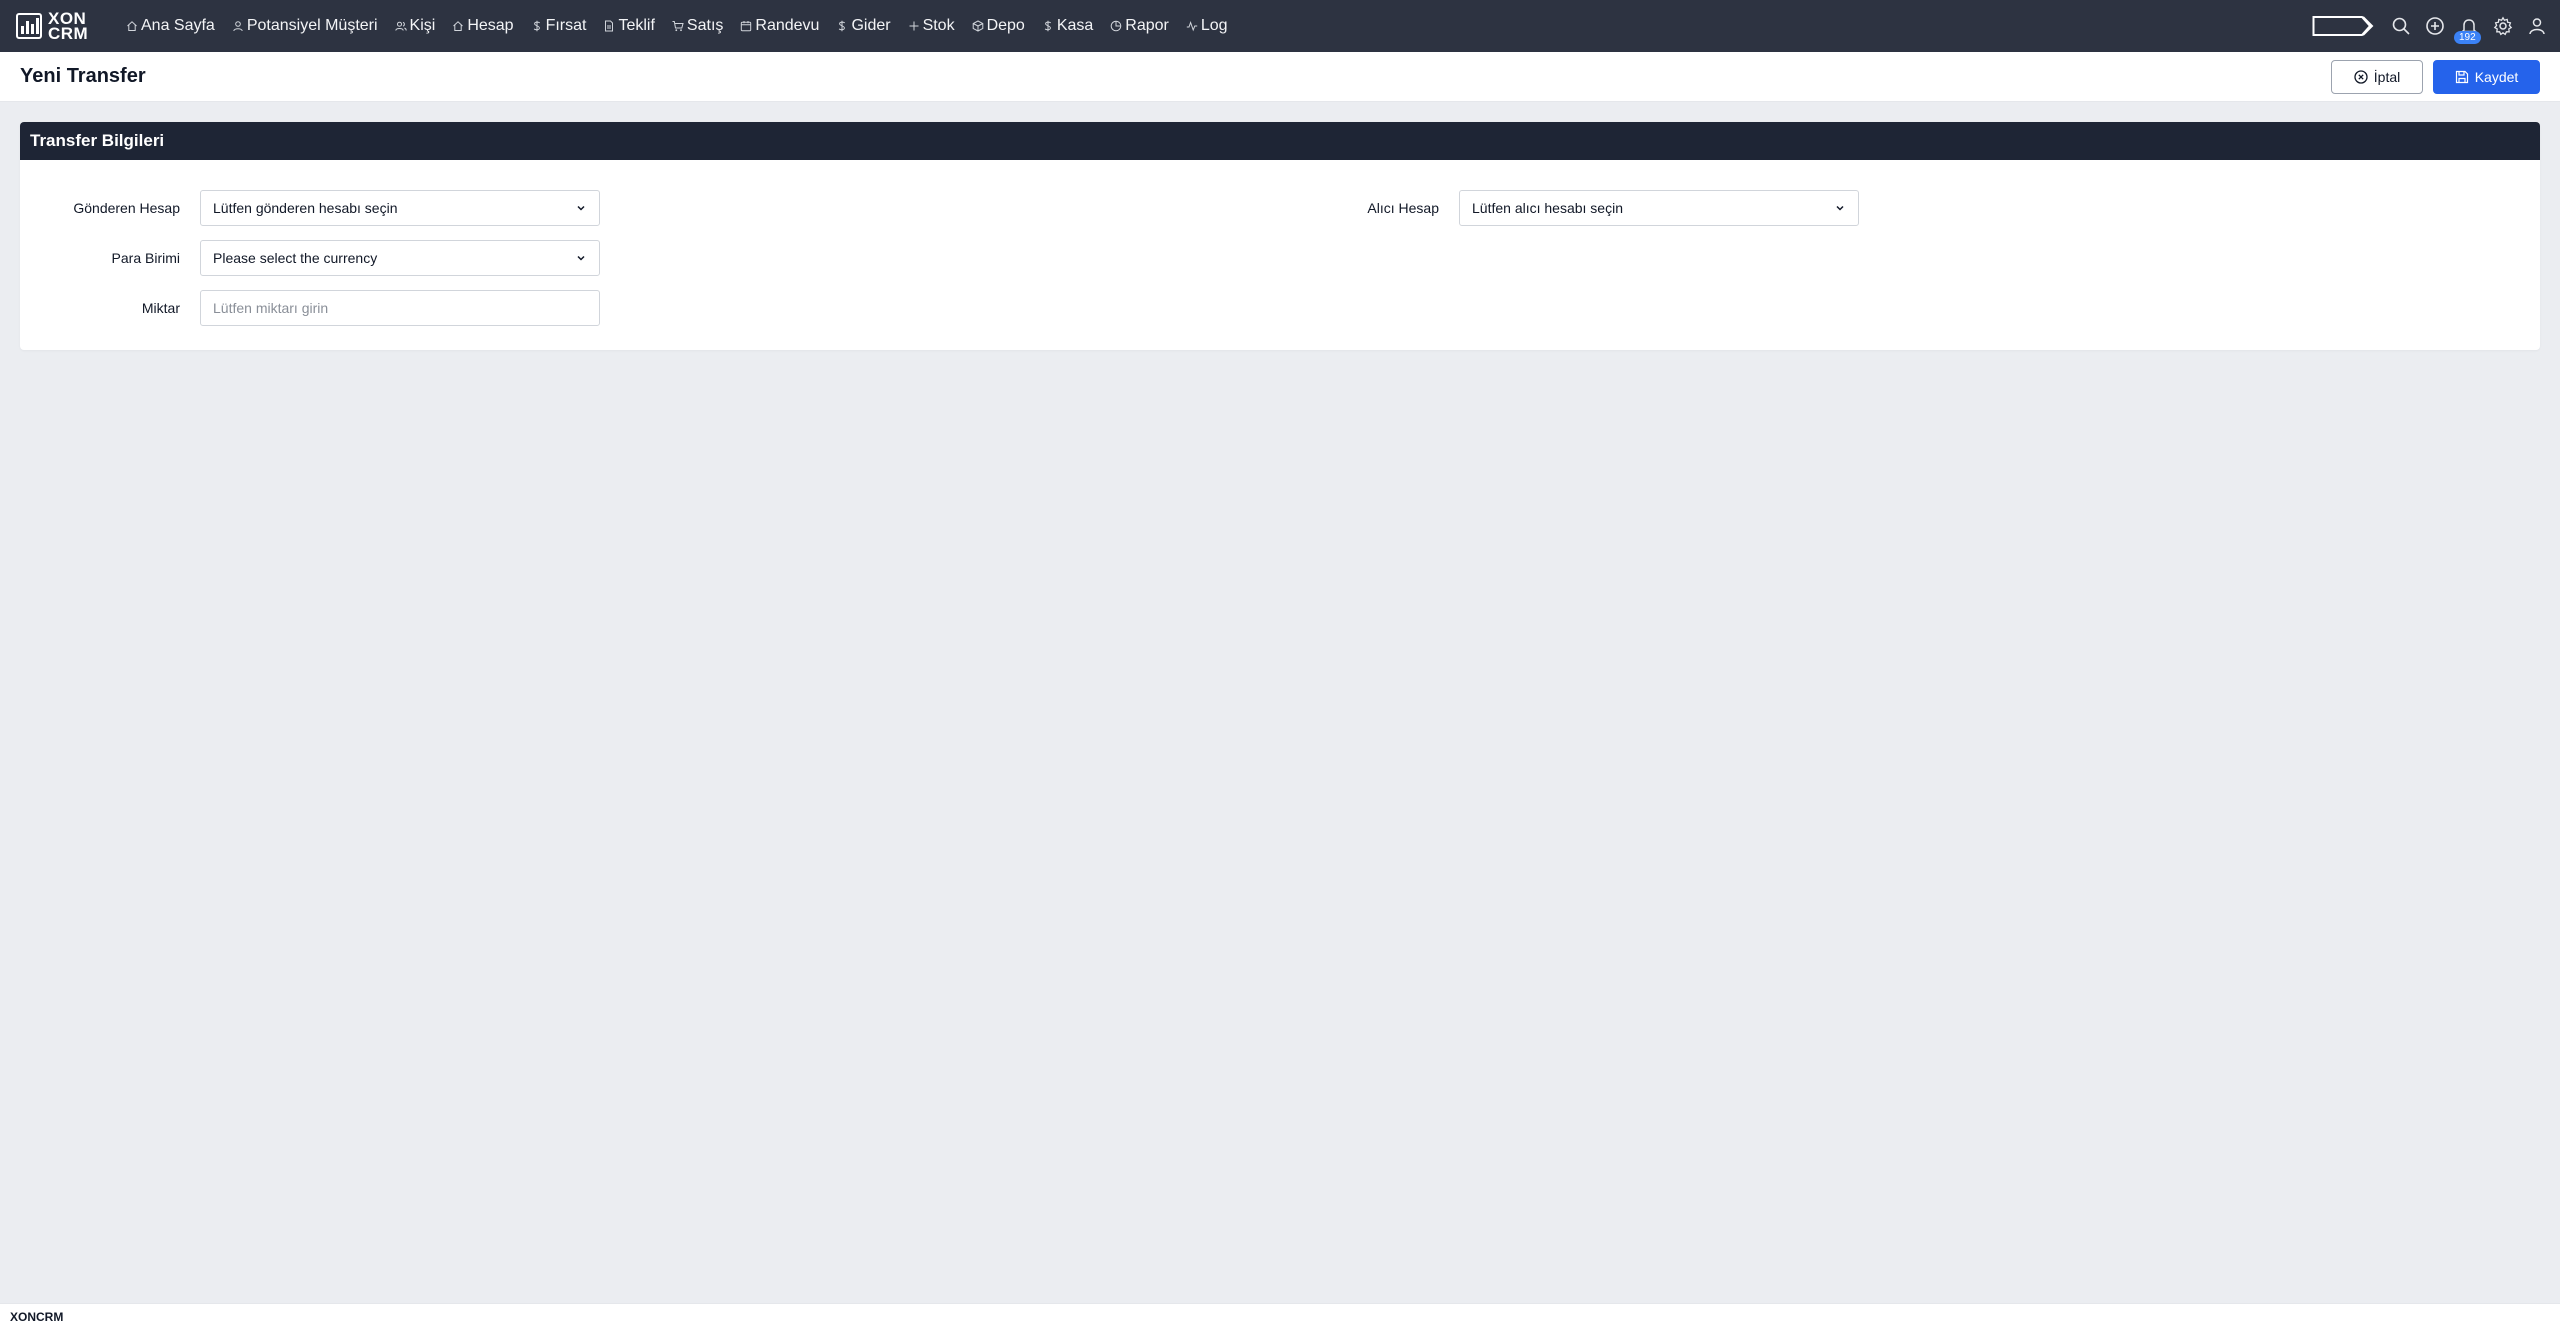  Describe the element at coordinates (1139, 26) in the screenshot. I see `nav-item-rapor: Rapor` at that location.